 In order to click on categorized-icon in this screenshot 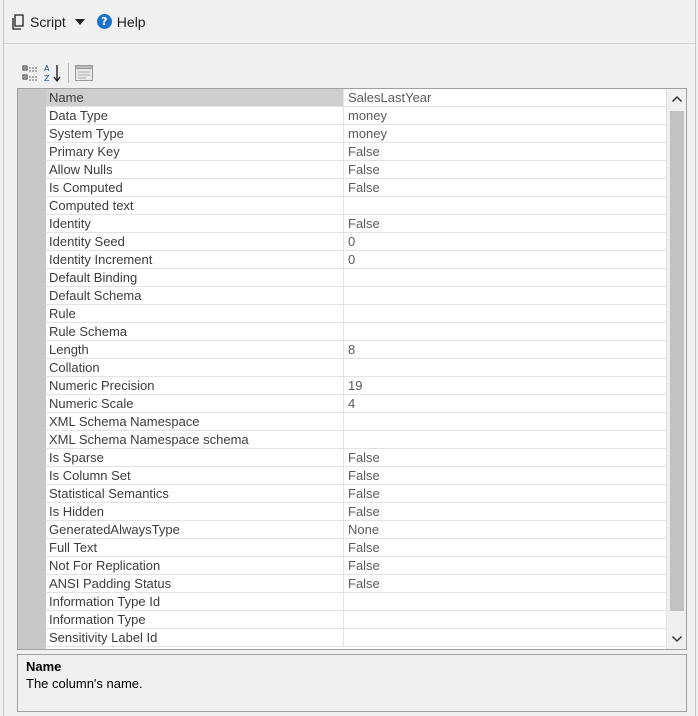, I will do `click(30, 73)`.